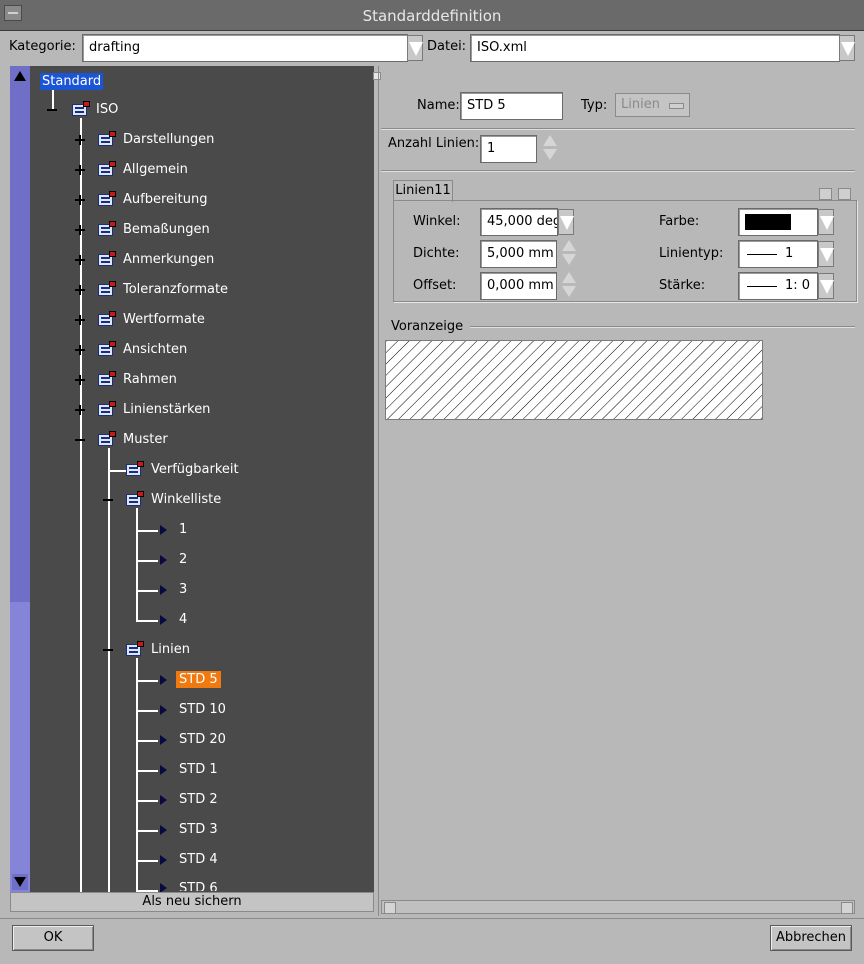  I want to click on splitter, so click(378, 491).